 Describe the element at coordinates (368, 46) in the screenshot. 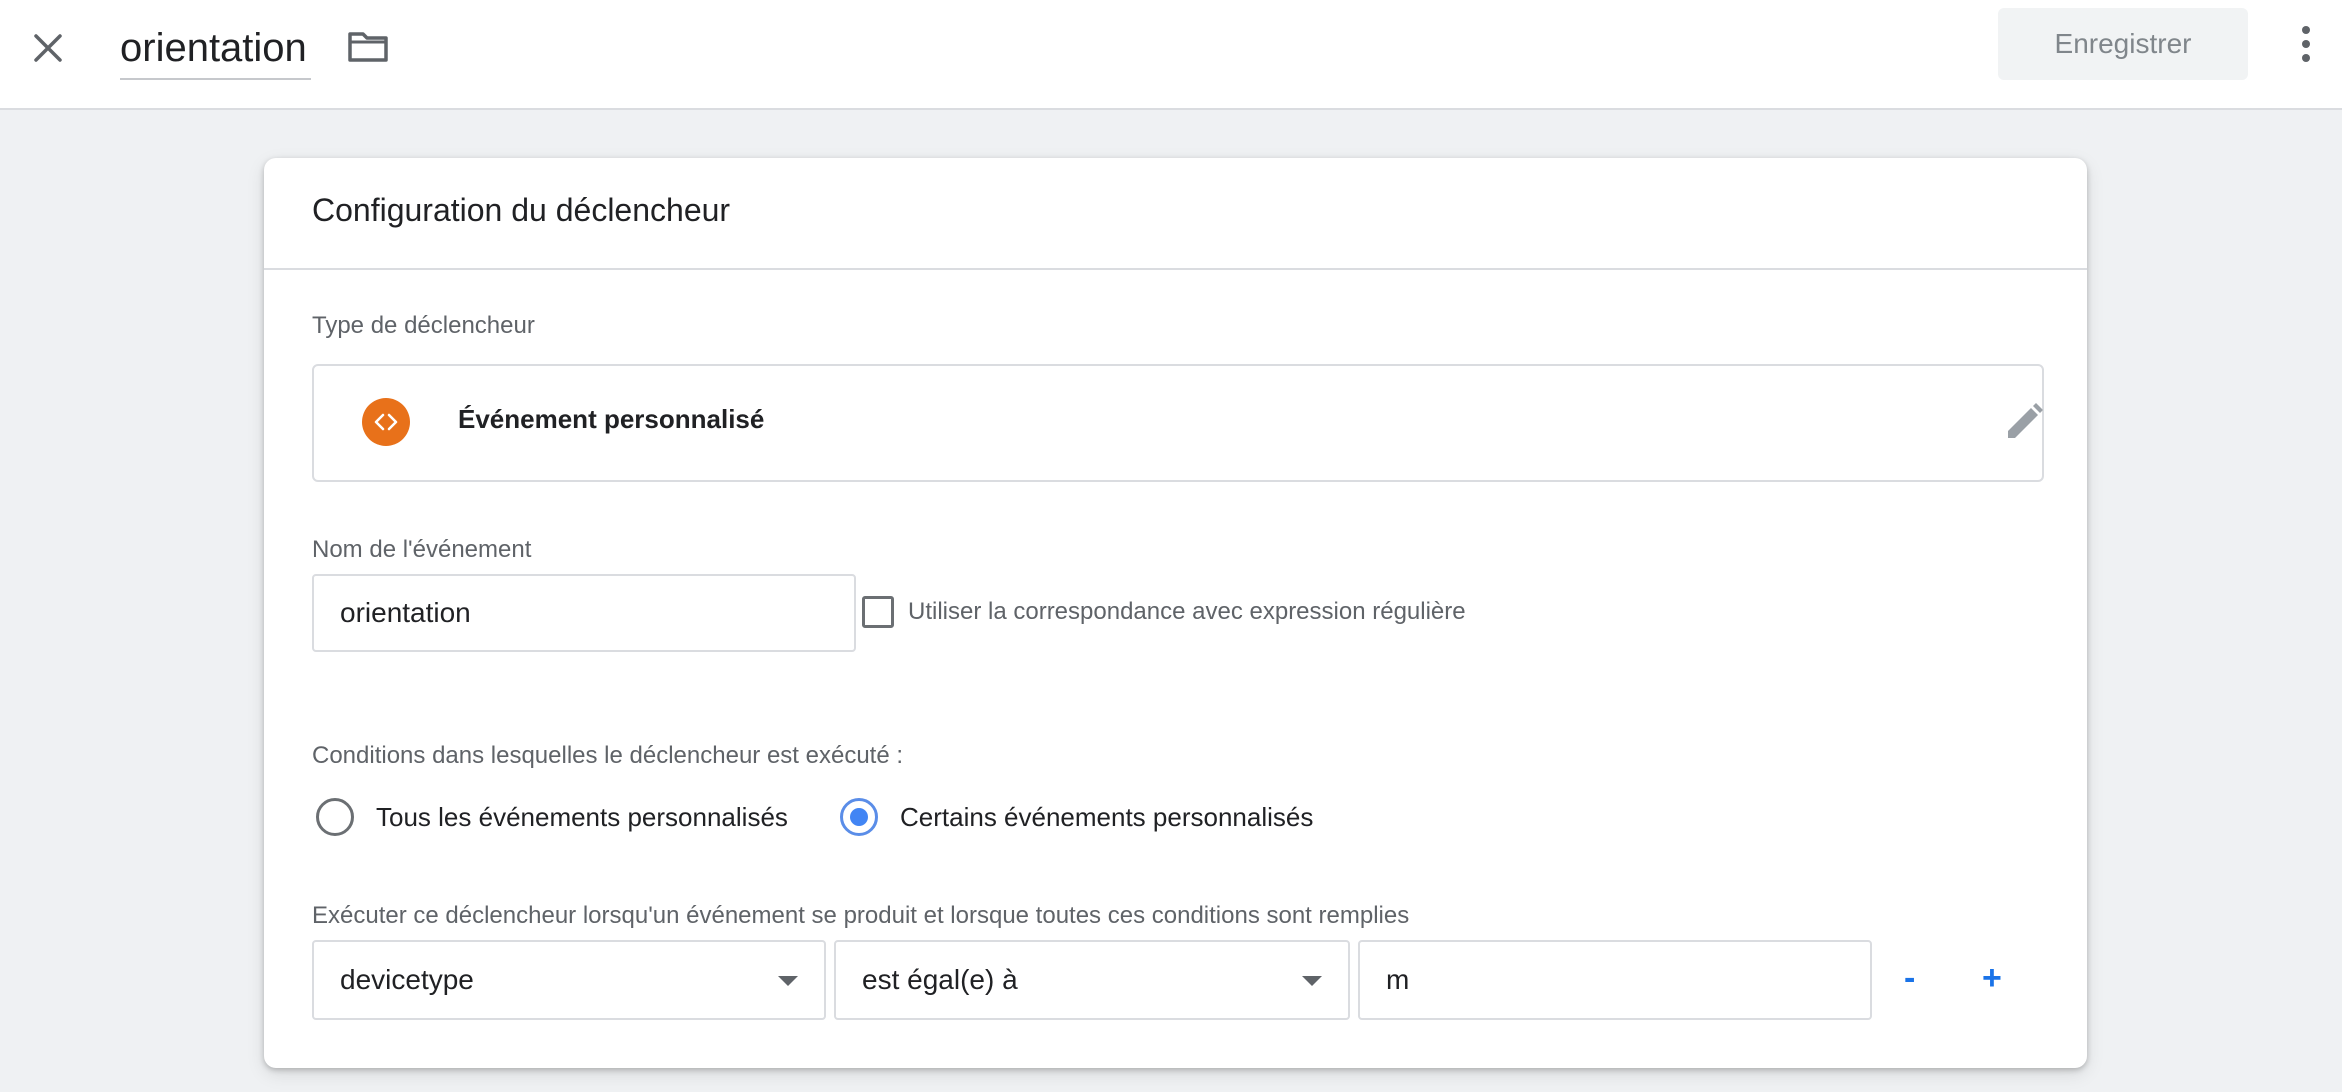

I see `folder-icon` at that location.